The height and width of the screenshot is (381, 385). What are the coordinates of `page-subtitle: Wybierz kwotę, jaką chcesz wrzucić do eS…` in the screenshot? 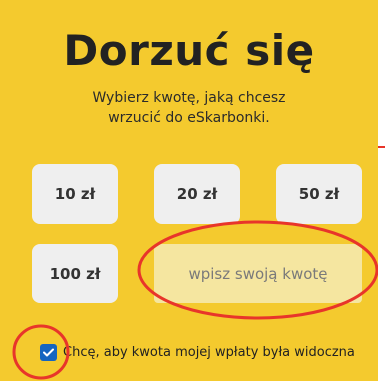 It's located at (189, 108).